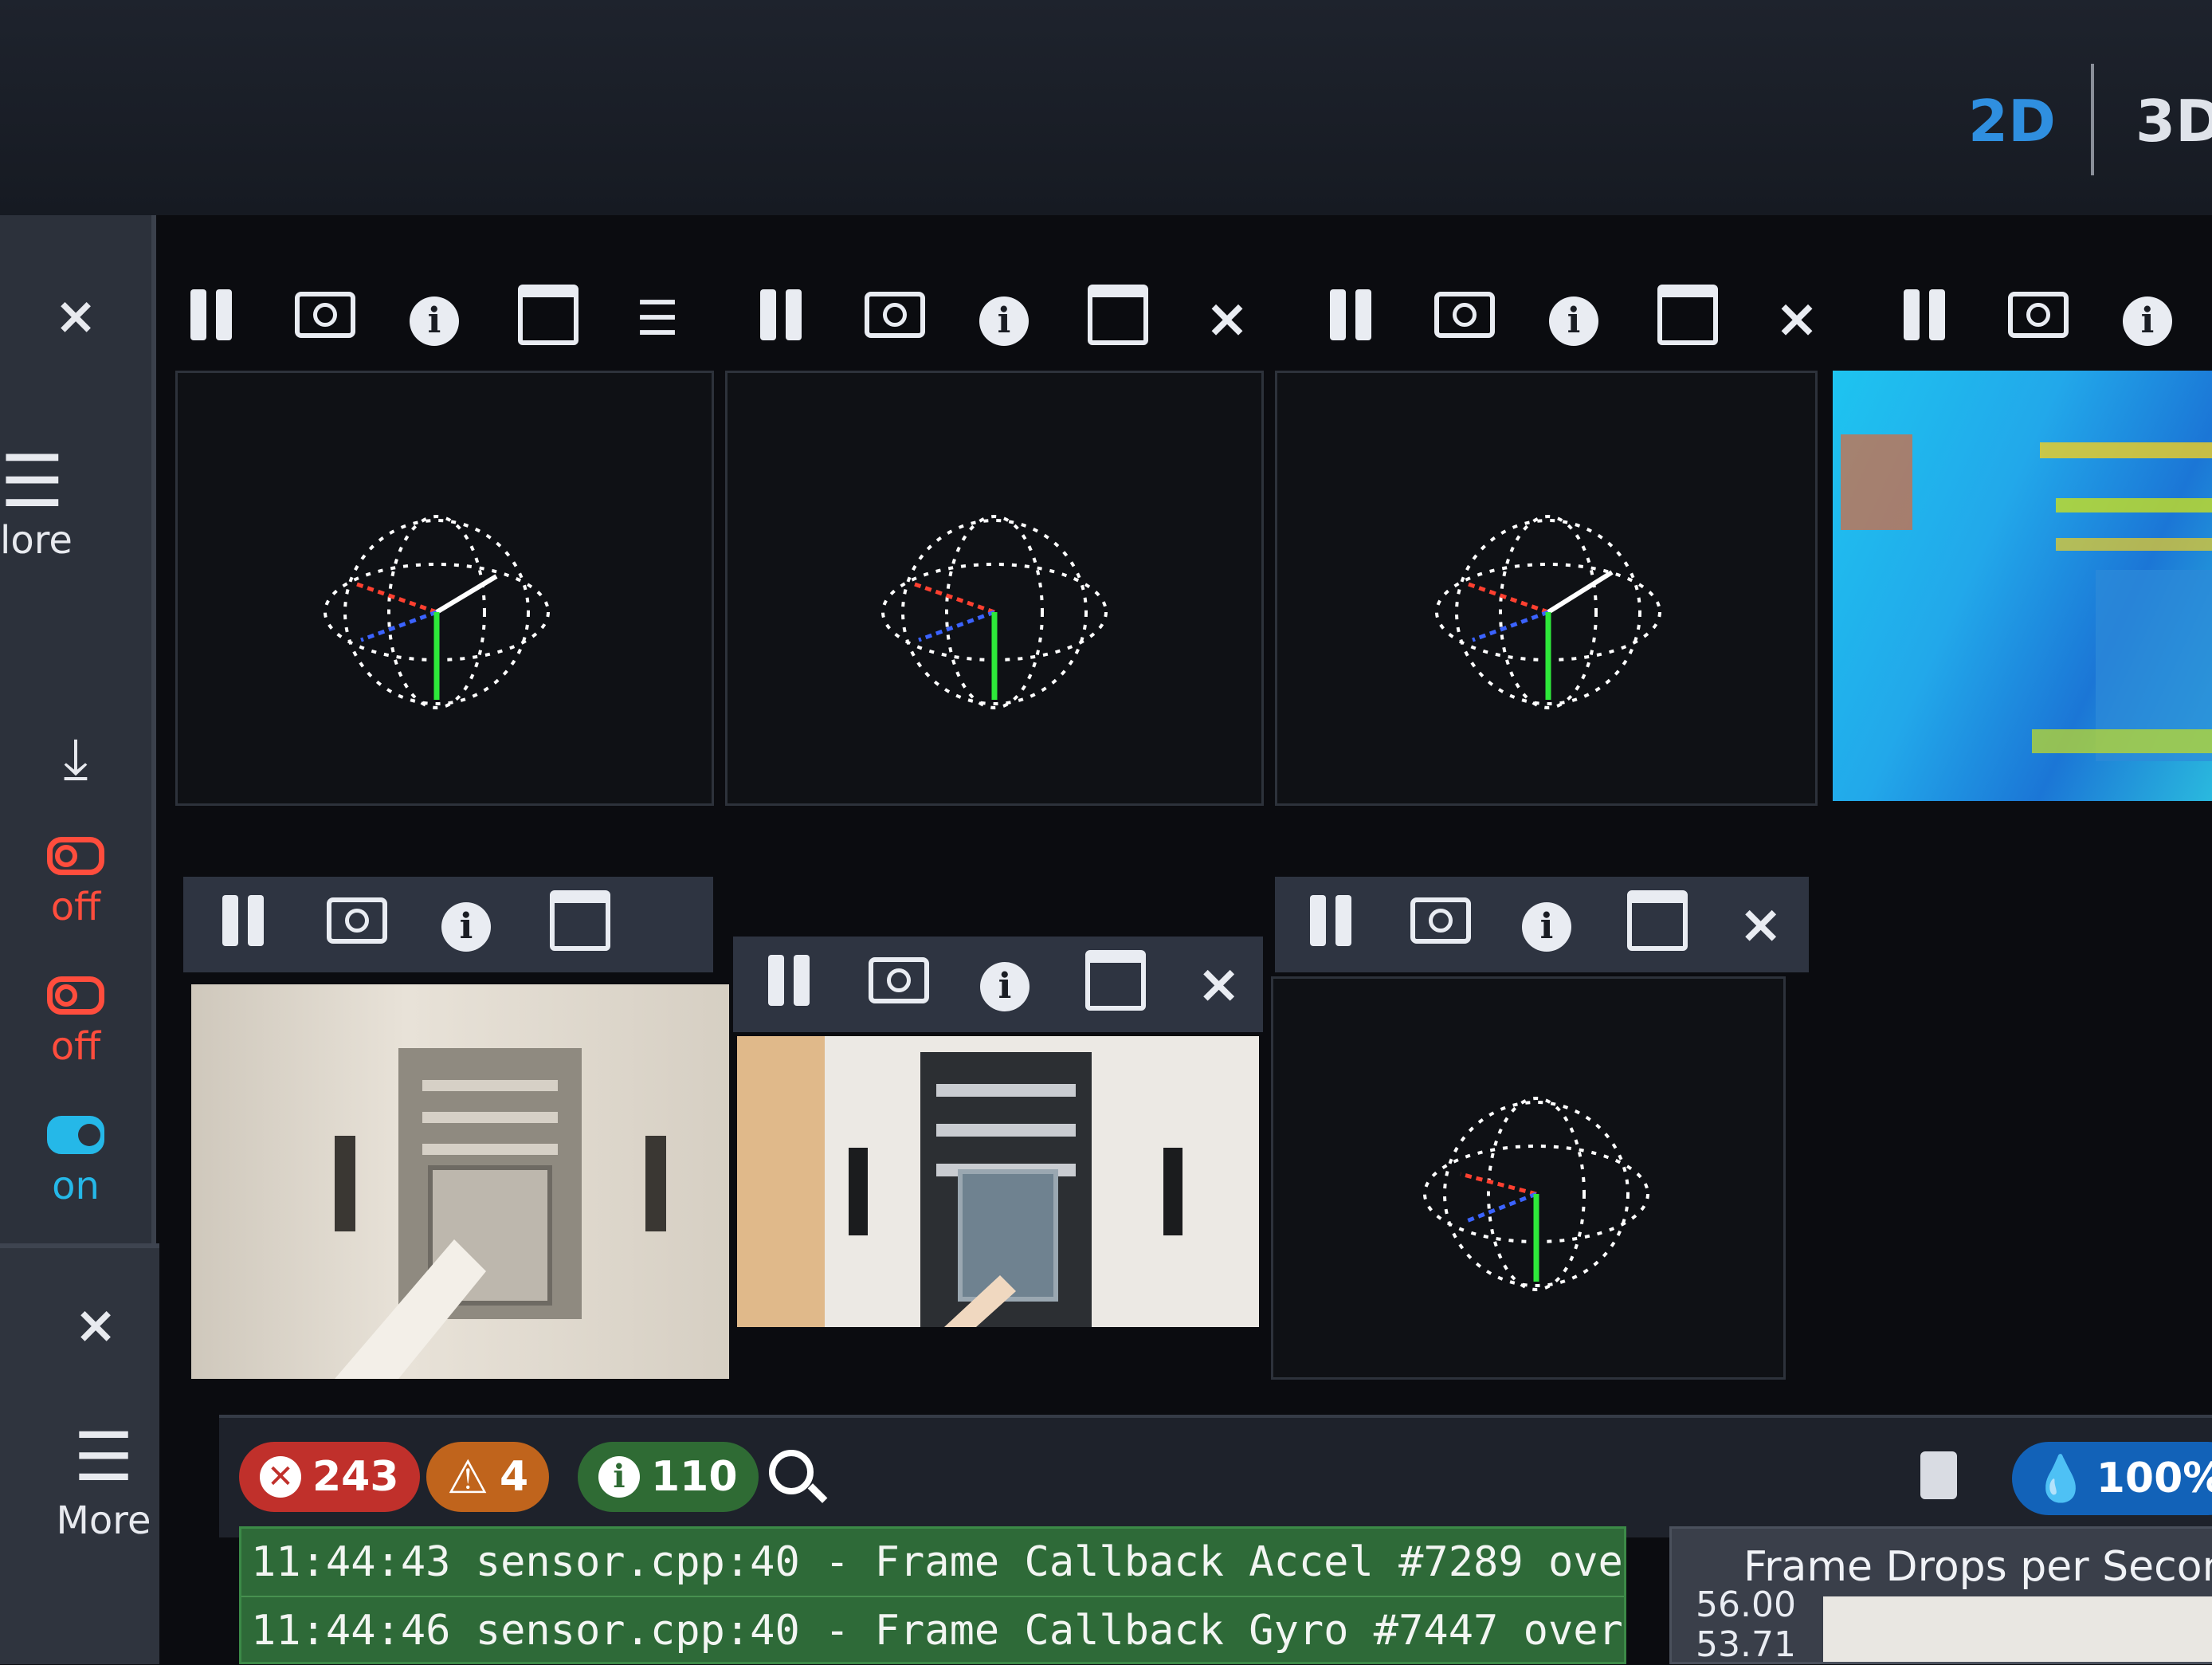 The image size is (2212, 1665). Describe the element at coordinates (75, 758) in the screenshot. I see `download-icon: ⤓` at that location.